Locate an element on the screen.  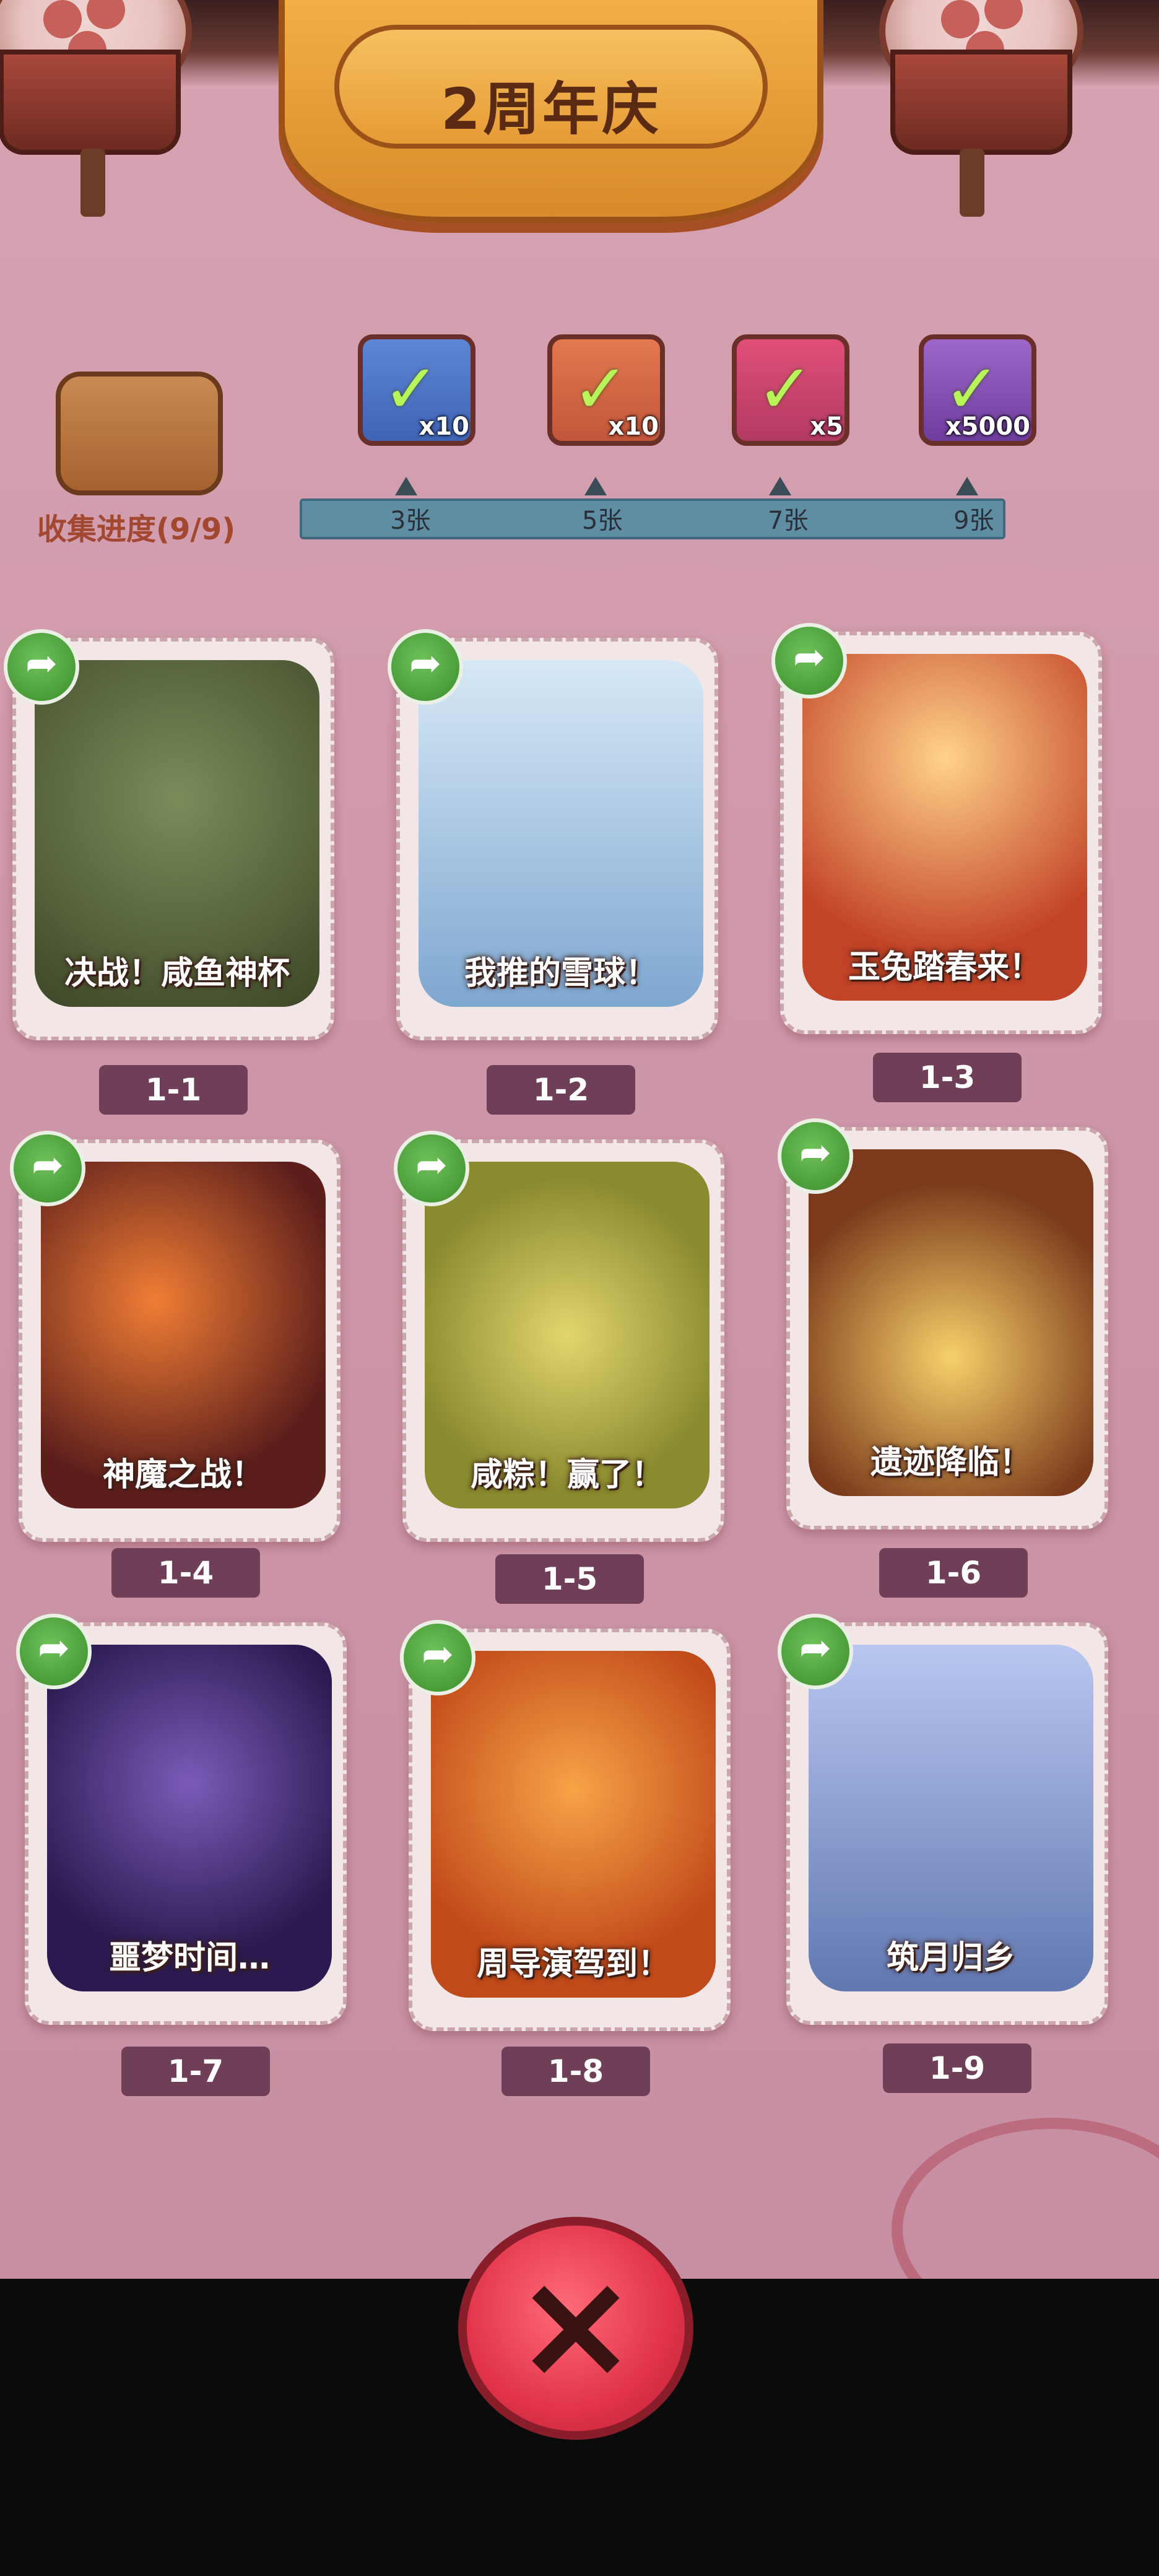
title-plate: 2周年庆 is located at coordinates (551, 121).